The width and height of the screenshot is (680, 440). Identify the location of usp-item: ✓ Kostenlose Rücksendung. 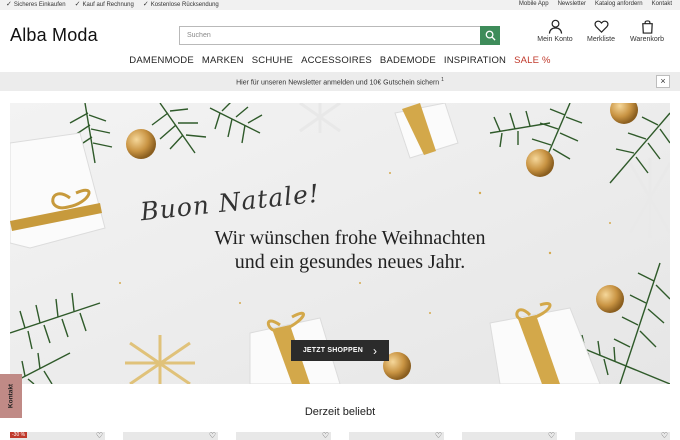
(181, 4).